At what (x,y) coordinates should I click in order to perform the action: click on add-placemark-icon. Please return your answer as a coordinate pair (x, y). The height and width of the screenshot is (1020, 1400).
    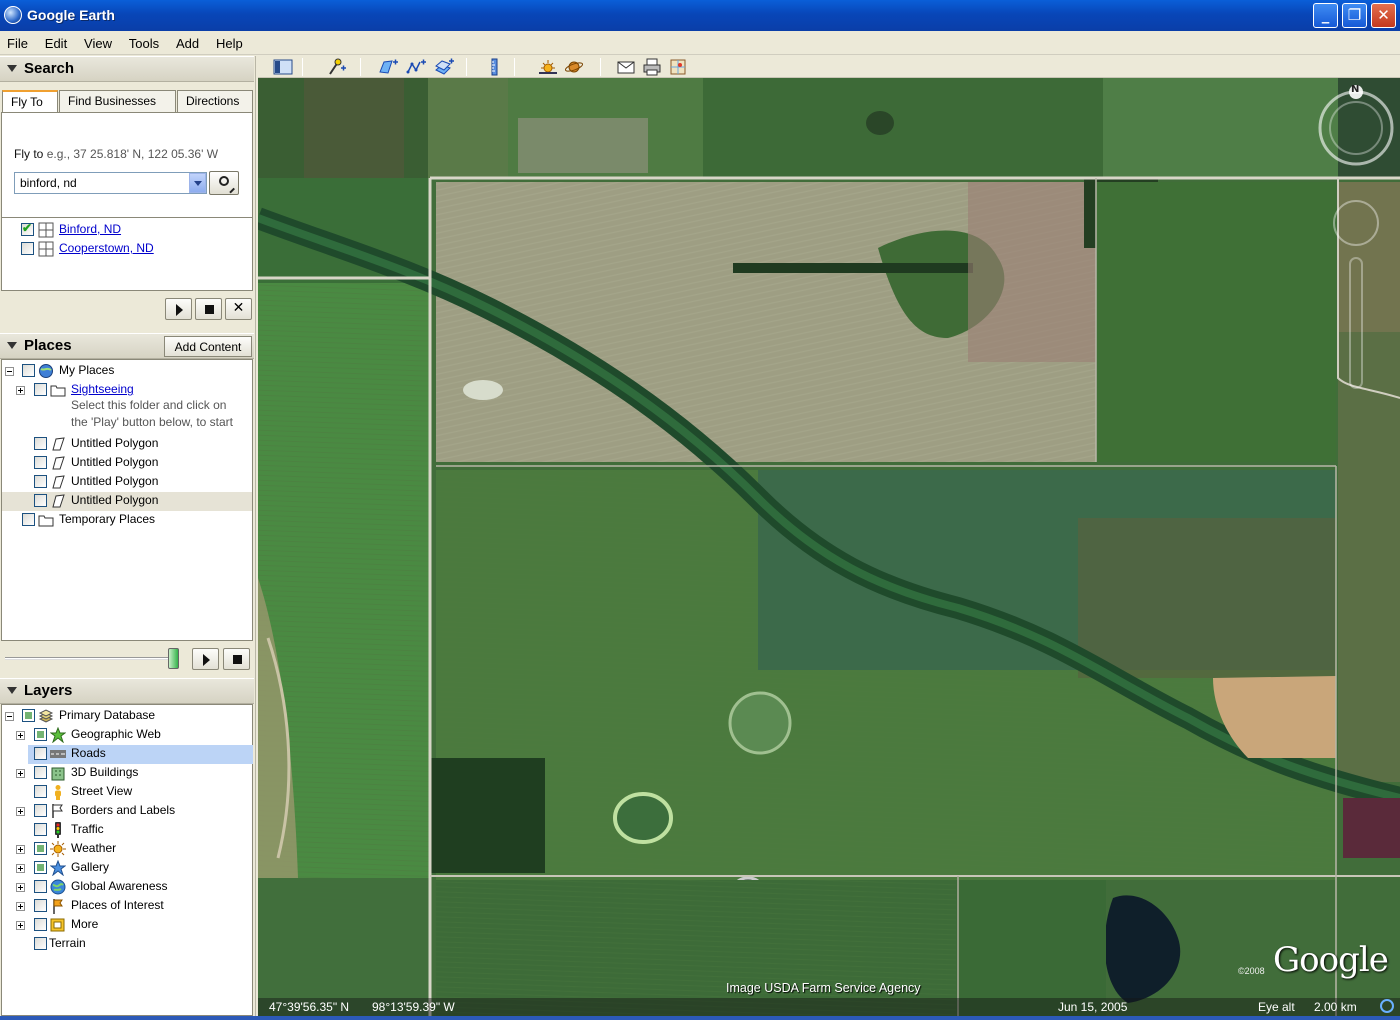
    Looking at the image, I should click on (336, 67).